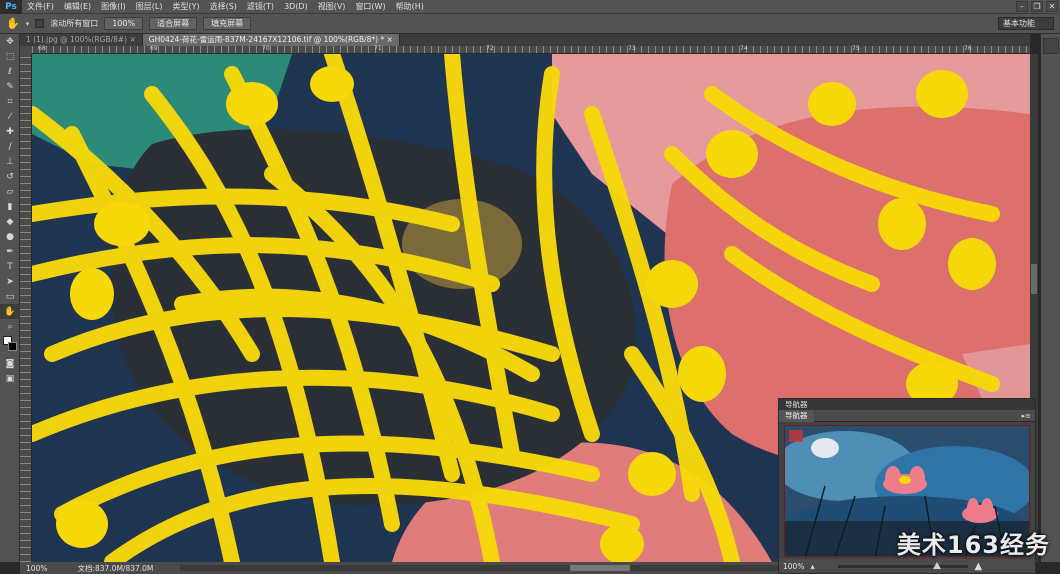 The width and height of the screenshot is (1060, 574). I want to click on restore-button: ❐, so click(1037, 6).